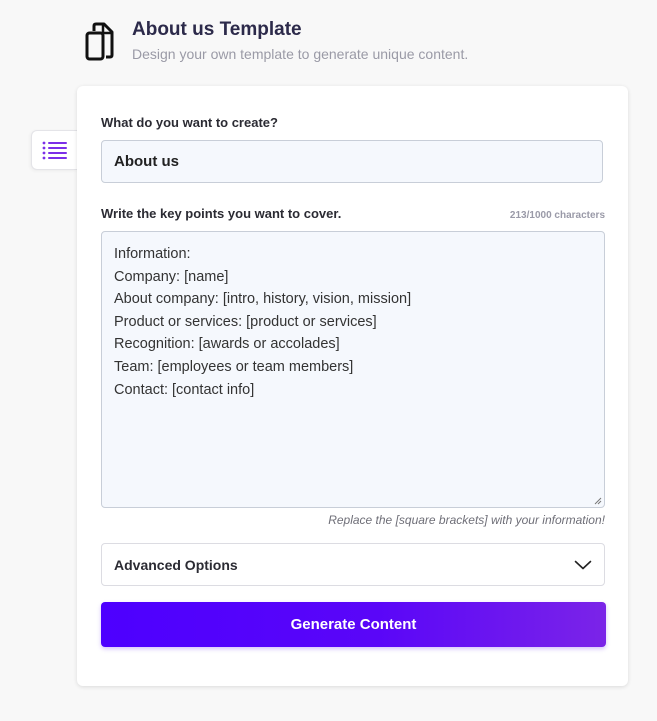 This screenshot has height=721, width=657. I want to click on advanced-options-label: Advanced Options, so click(176, 564).